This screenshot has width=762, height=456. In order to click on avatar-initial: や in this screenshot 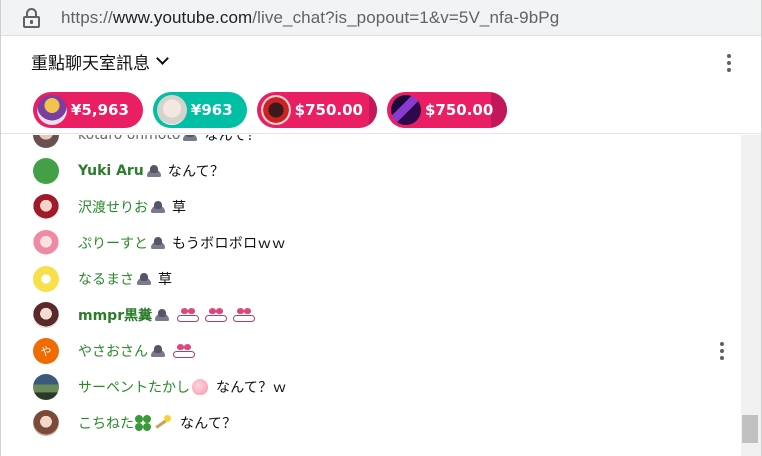, I will do `click(46, 351)`.